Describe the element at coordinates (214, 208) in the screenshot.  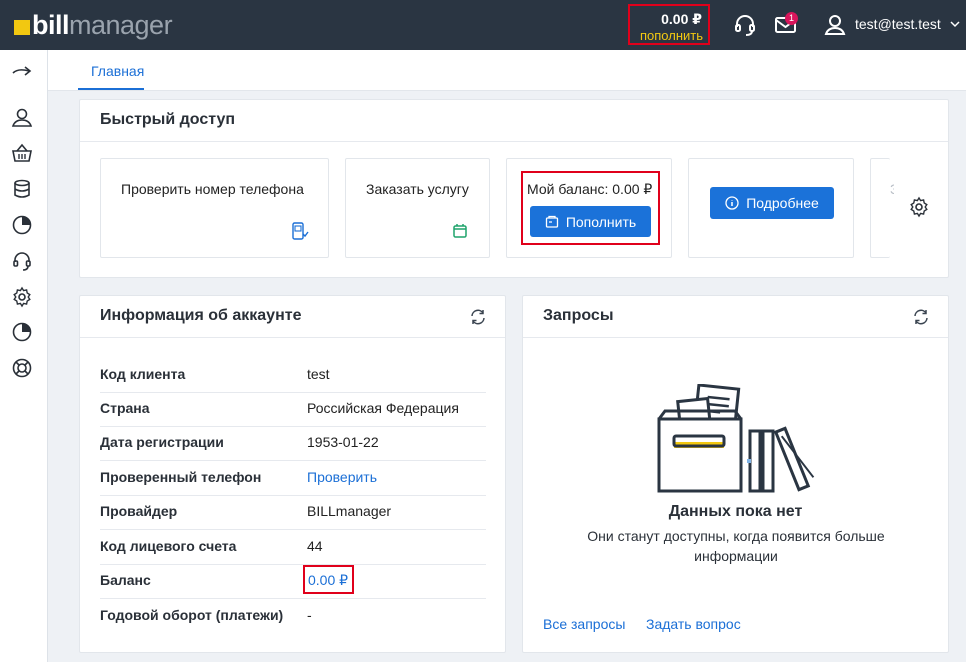
I see `tile-check-phone: Проверить номер телефона` at that location.